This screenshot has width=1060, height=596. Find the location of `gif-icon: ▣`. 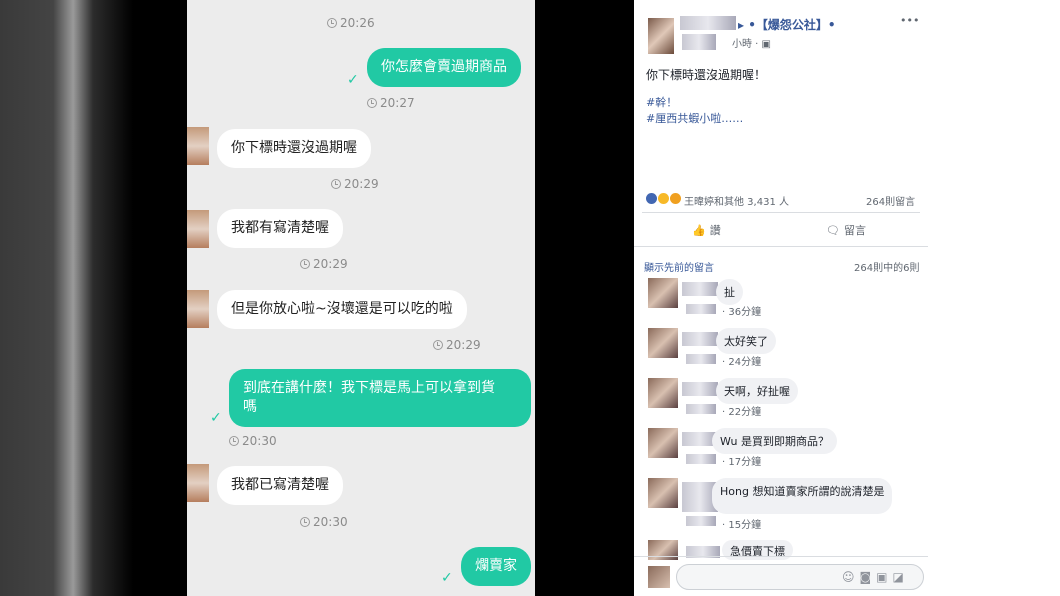

gif-icon: ▣ is located at coordinates (881, 577).